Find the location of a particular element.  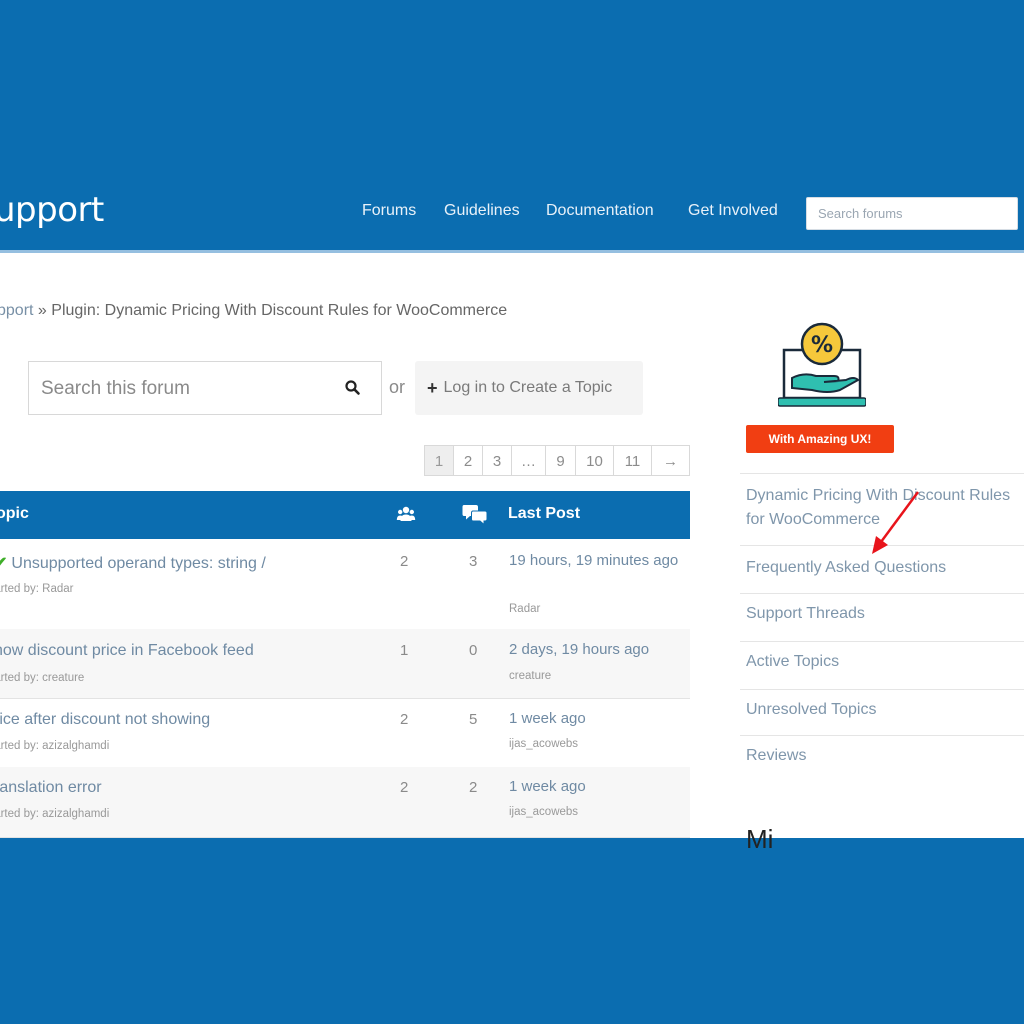

post-count: 0 is located at coordinates (473, 650).